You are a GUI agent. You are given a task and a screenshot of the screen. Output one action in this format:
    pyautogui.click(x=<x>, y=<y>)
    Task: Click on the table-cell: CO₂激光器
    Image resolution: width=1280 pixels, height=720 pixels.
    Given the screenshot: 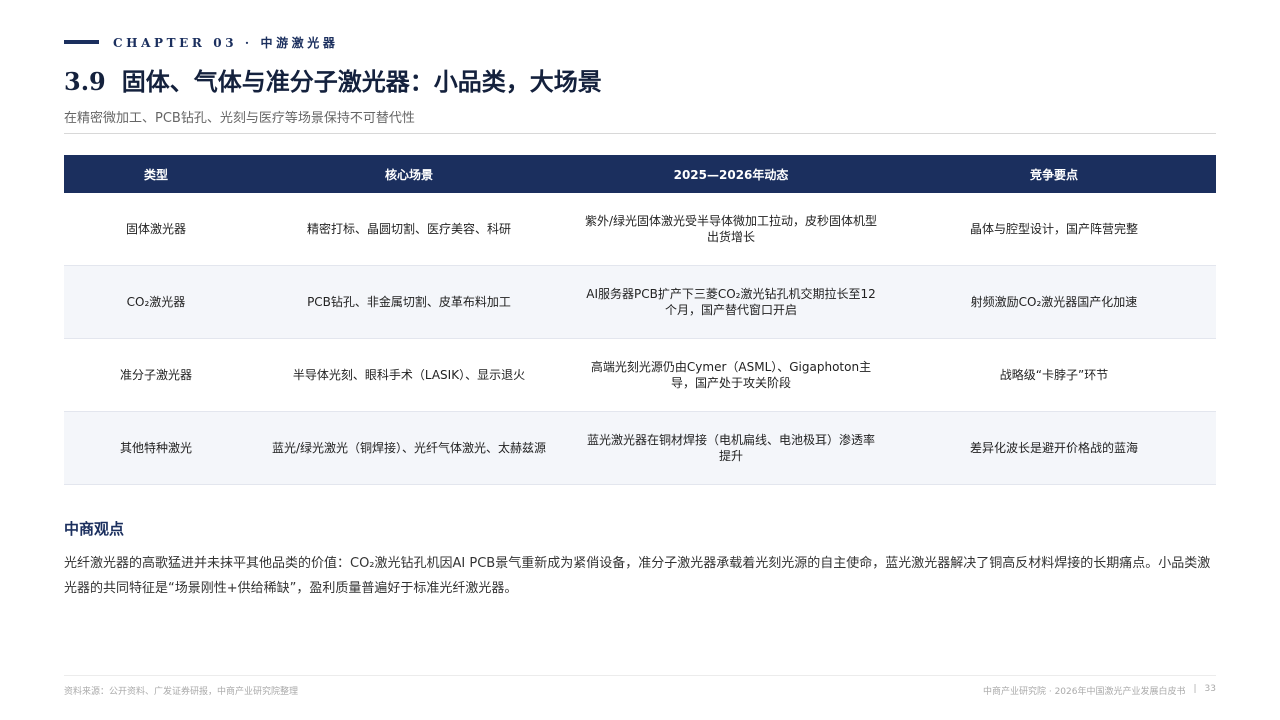 What is the action you would take?
    pyautogui.click(x=156, y=302)
    